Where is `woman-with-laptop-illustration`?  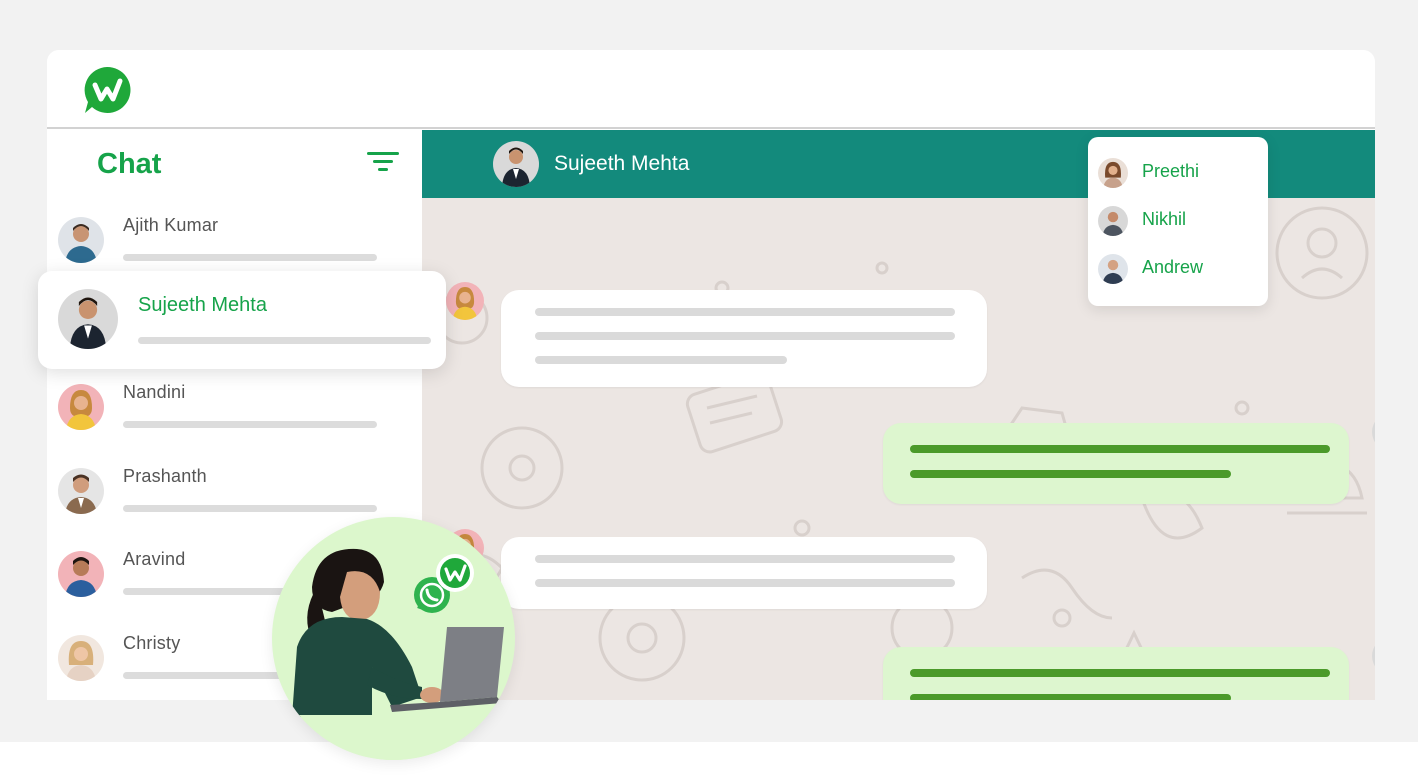 woman-with-laptop-illustration is located at coordinates (393, 654).